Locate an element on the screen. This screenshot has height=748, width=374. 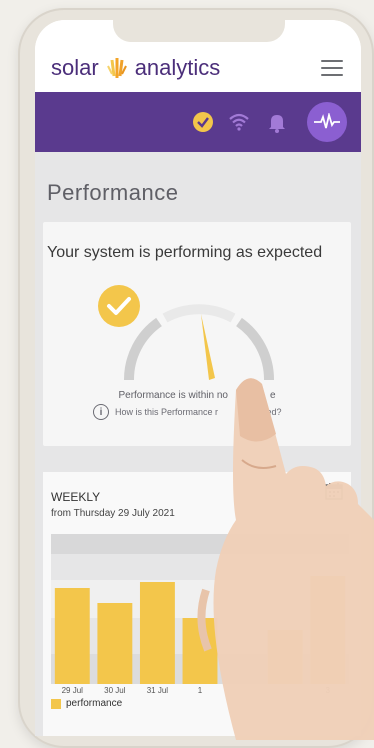
check-circle-icon is located at coordinates (203, 122).